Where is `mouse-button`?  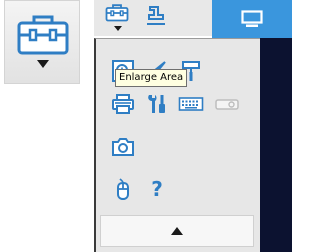 mouse-button is located at coordinates (123, 190).